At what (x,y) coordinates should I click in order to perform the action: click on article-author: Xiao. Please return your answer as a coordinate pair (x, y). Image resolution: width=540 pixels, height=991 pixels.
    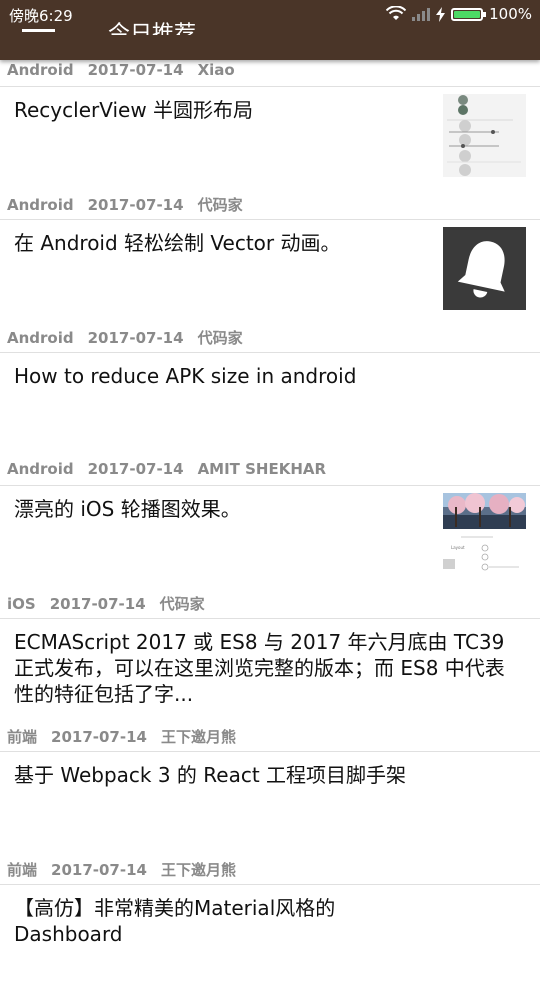
    Looking at the image, I should click on (216, 70).